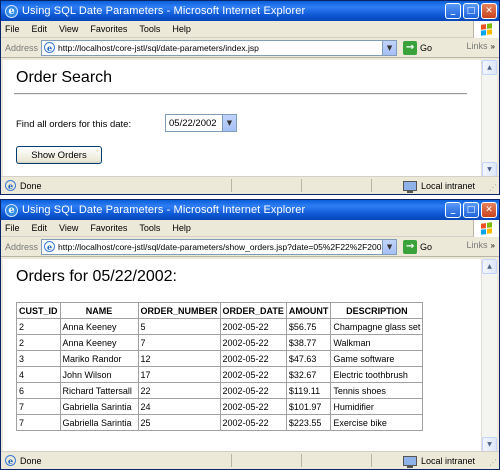  What do you see at coordinates (250, 228) in the screenshot?
I see `menu-bar: File Edit View Favorites Tools Help` at bounding box center [250, 228].